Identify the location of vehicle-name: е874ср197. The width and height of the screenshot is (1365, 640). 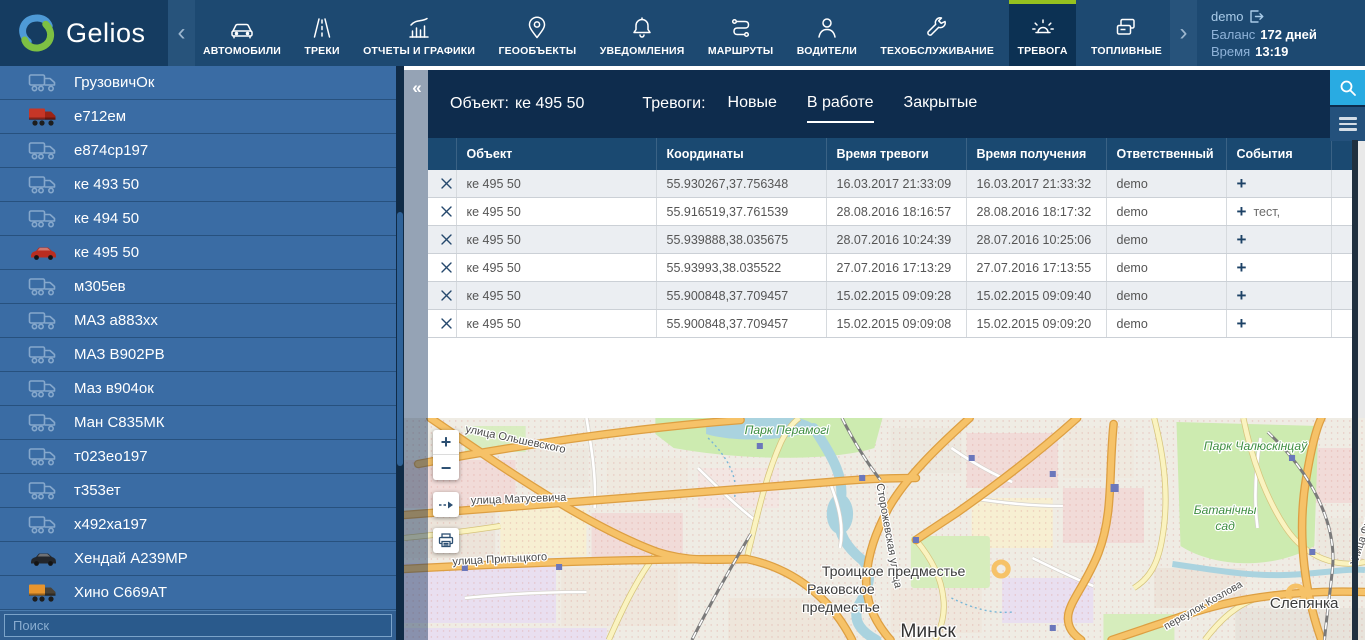
(111, 150).